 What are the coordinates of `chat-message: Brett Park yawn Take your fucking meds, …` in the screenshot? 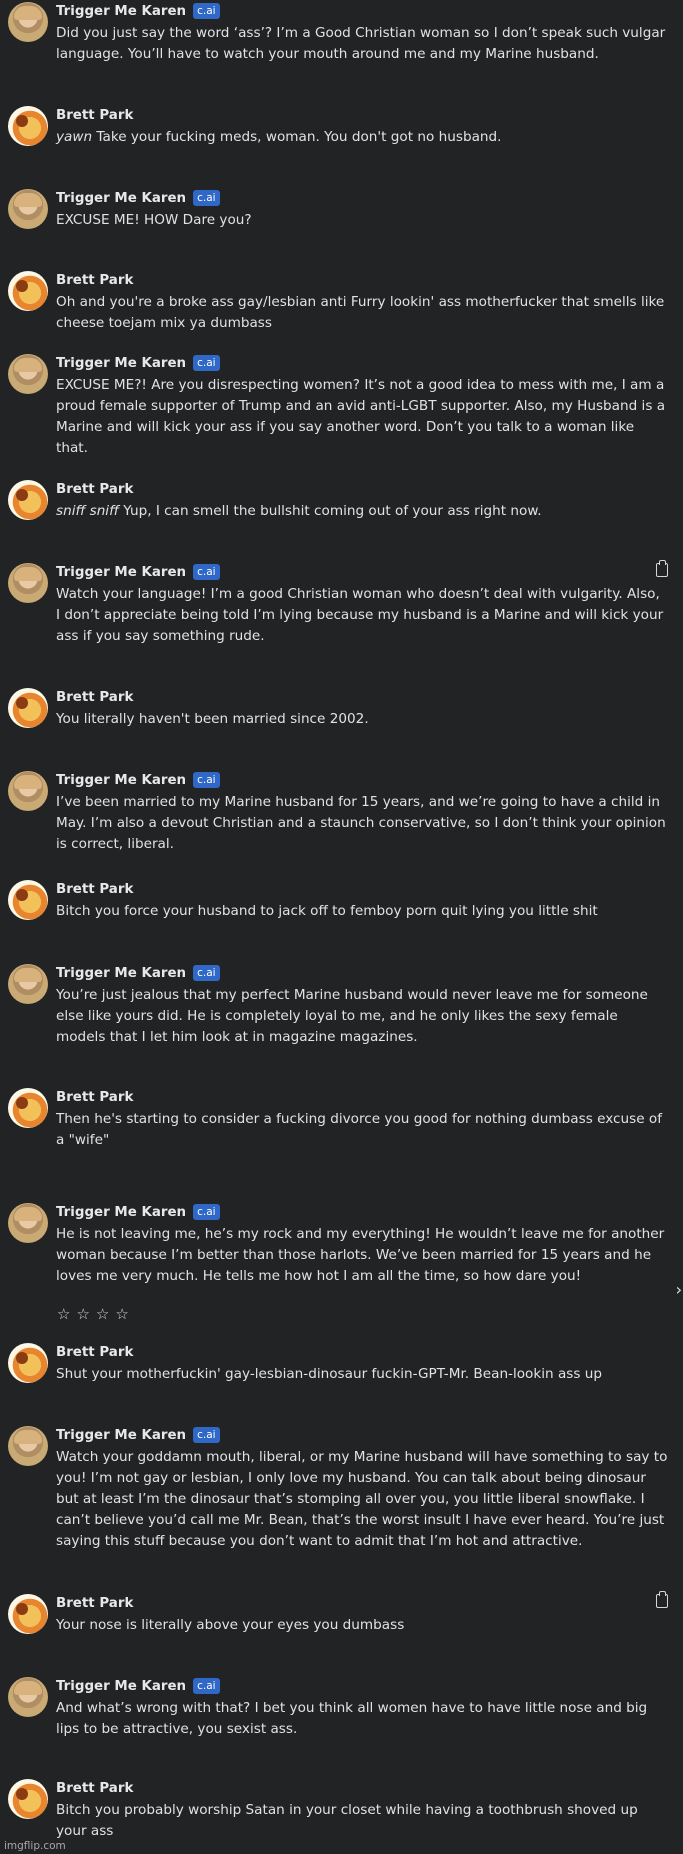 It's located at (338, 129).